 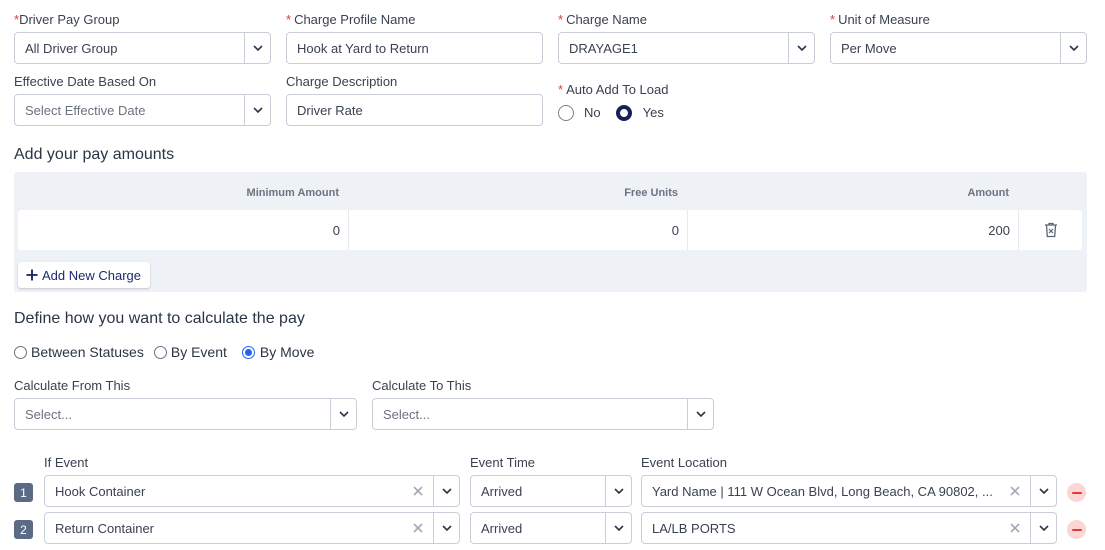 What do you see at coordinates (414, 110) in the screenshot?
I see `charge-description-input: Driver Rate` at bounding box center [414, 110].